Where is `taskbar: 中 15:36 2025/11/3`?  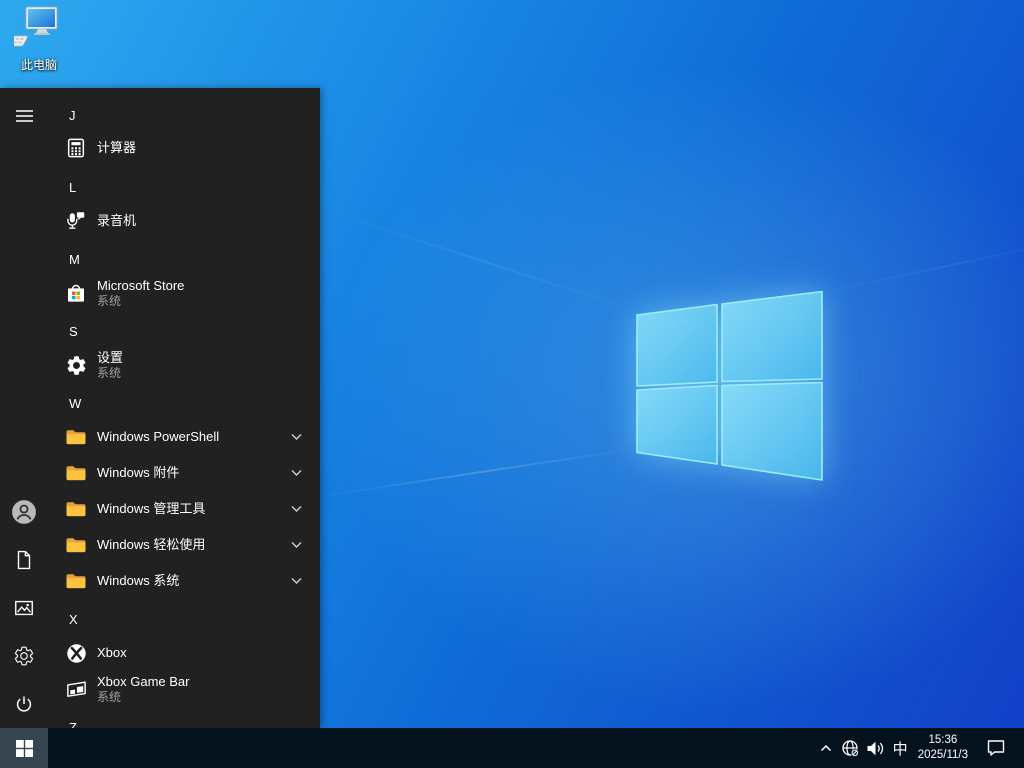
taskbar: 中 15:36 2025/11/3 is located at coordinates (512, 748).